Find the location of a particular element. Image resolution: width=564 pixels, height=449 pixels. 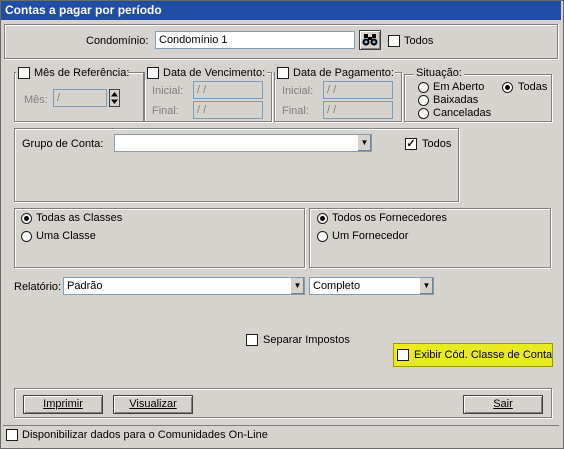

exibir-cod-classe-checkbox is located at coordinates (403, 355).